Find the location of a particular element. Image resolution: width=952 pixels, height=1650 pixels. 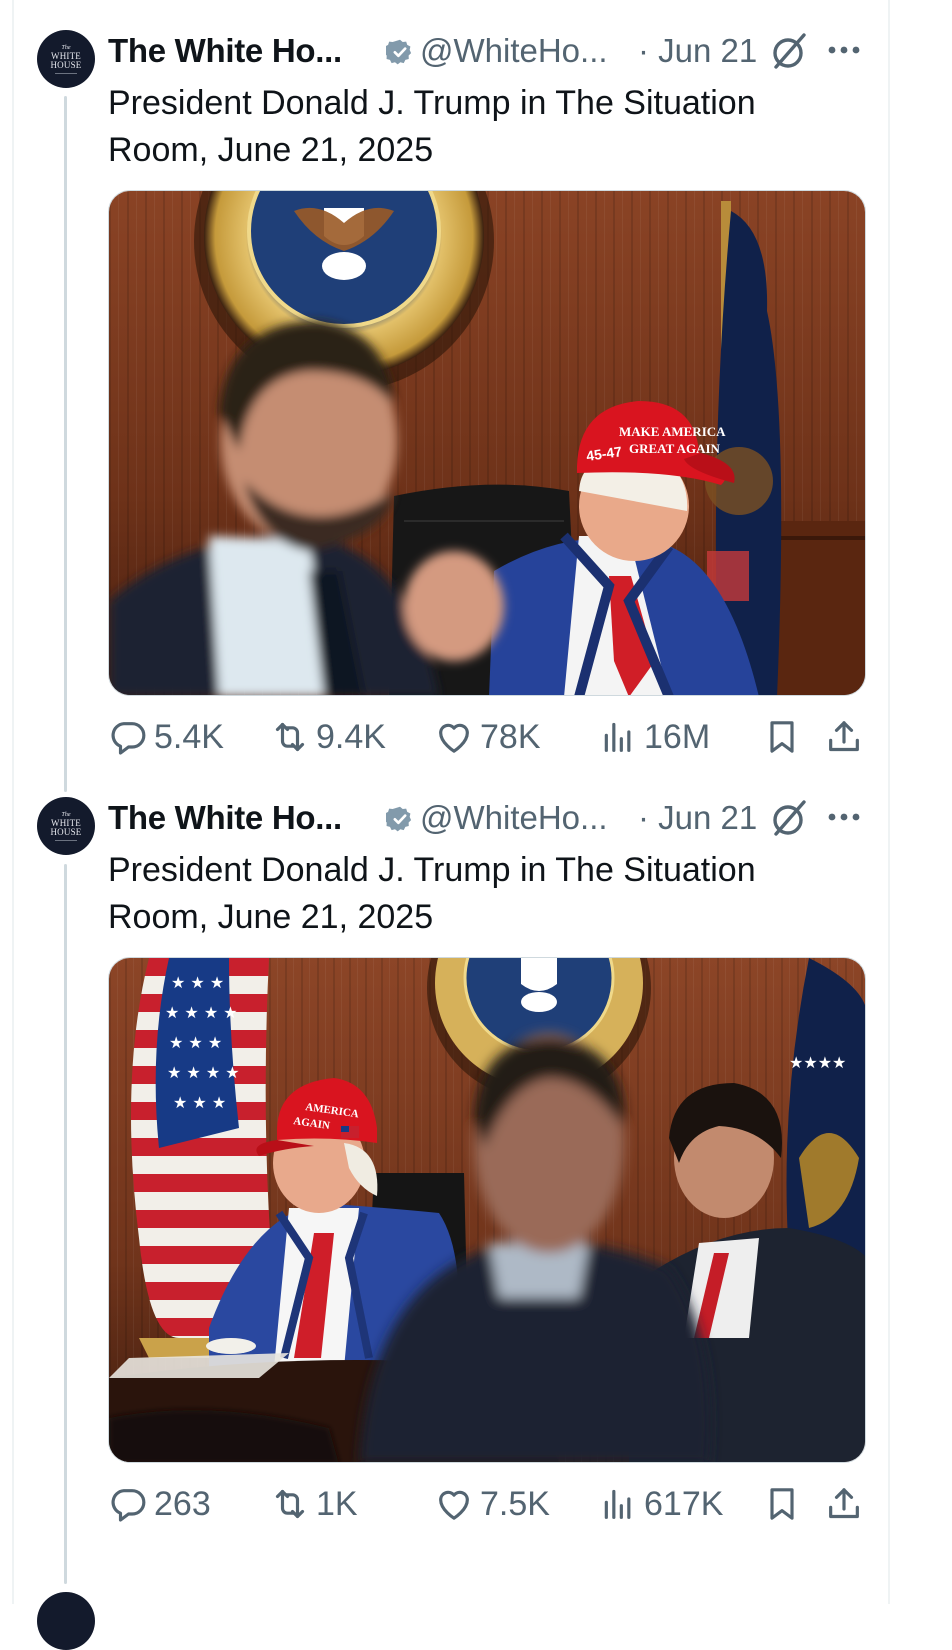

view-count: 617K is located at coordinates (684, 1503).